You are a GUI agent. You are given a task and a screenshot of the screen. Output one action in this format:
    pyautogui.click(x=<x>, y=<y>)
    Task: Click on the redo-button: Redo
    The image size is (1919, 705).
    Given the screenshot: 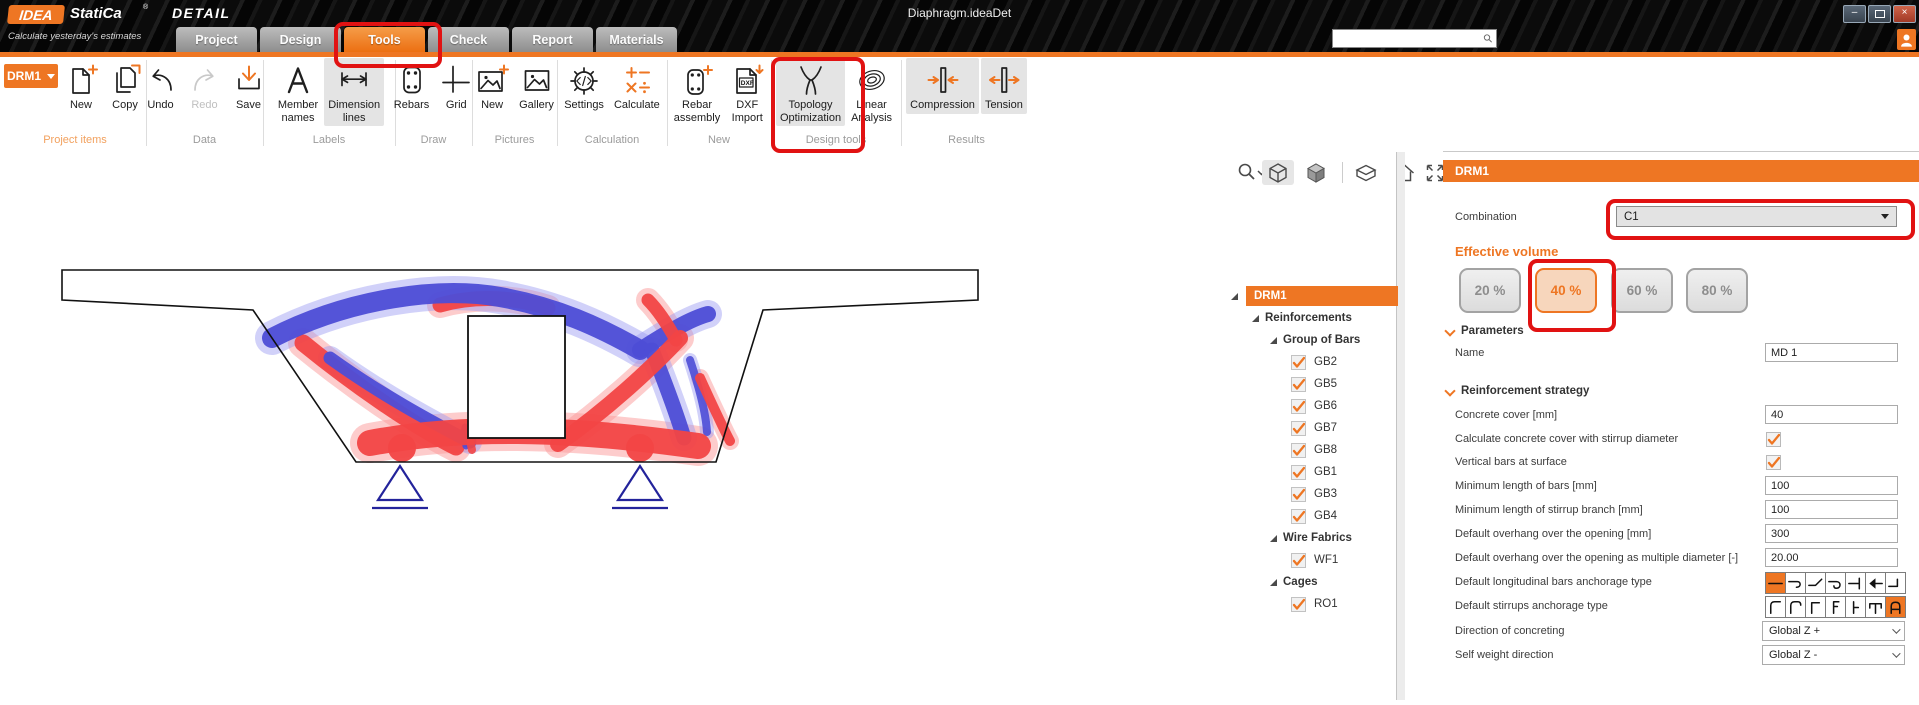 What is the action you would take?
    pyautogui.click(x=205, y=86)
    